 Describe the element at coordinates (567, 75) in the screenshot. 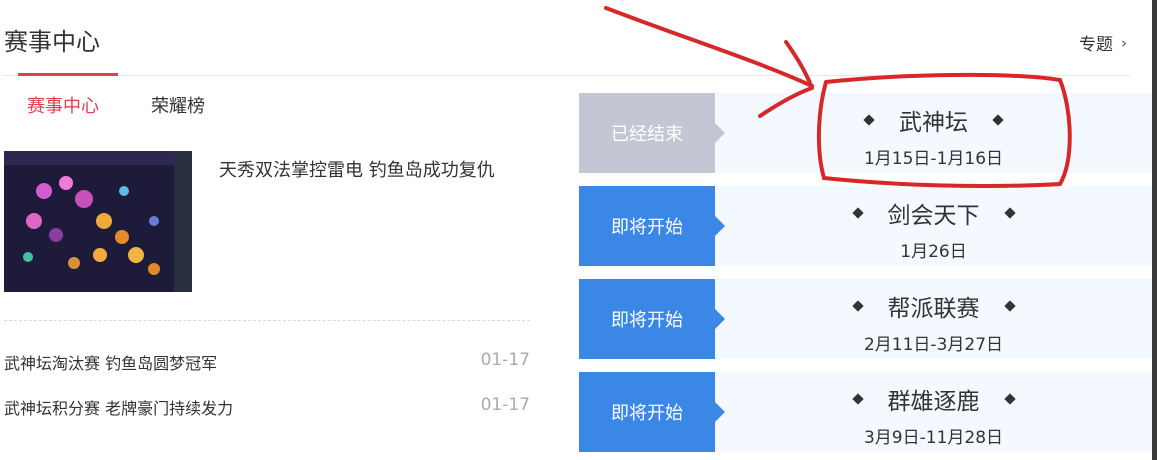

I see `header-divider` at that location.